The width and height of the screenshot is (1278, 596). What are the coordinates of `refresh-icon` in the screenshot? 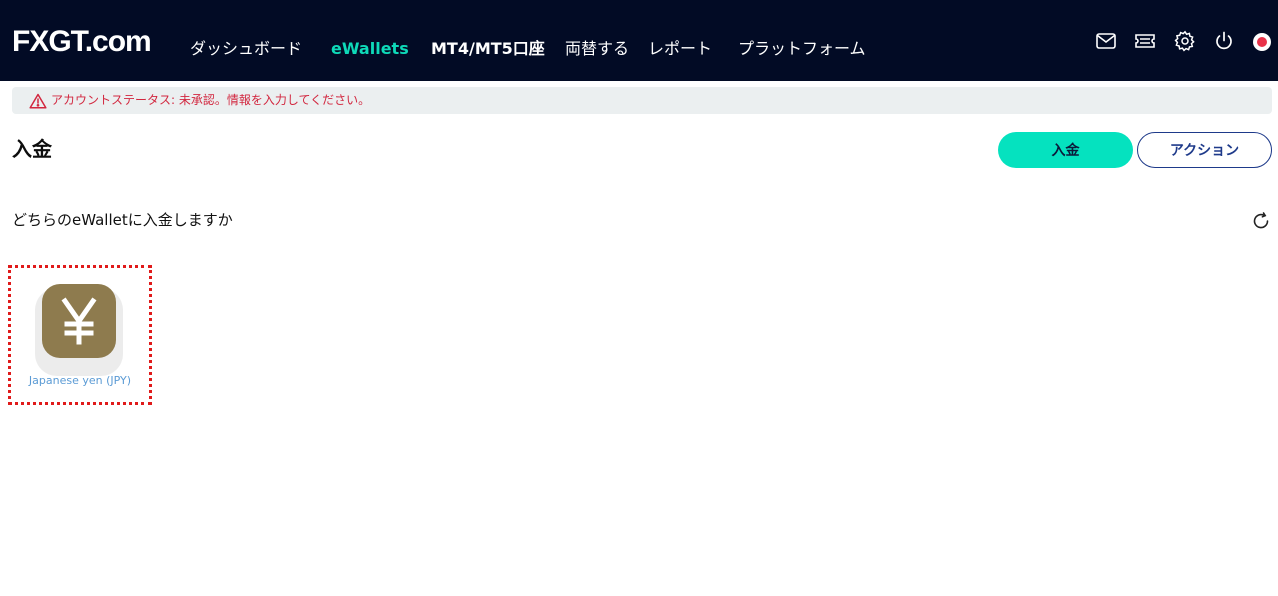 It's located at (1261, 221).